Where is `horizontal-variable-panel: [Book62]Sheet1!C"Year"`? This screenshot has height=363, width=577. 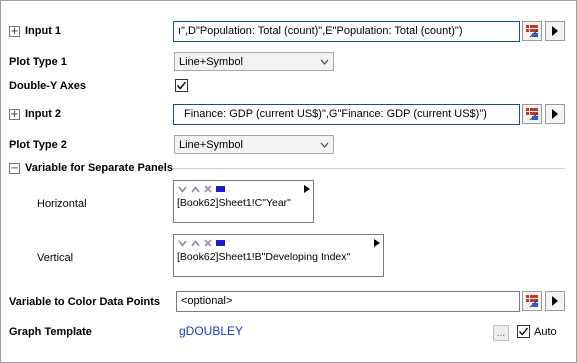
horizontal-variable-panel: [Book62]Sheet1!C"Year" is located at coordinates (243, 201).